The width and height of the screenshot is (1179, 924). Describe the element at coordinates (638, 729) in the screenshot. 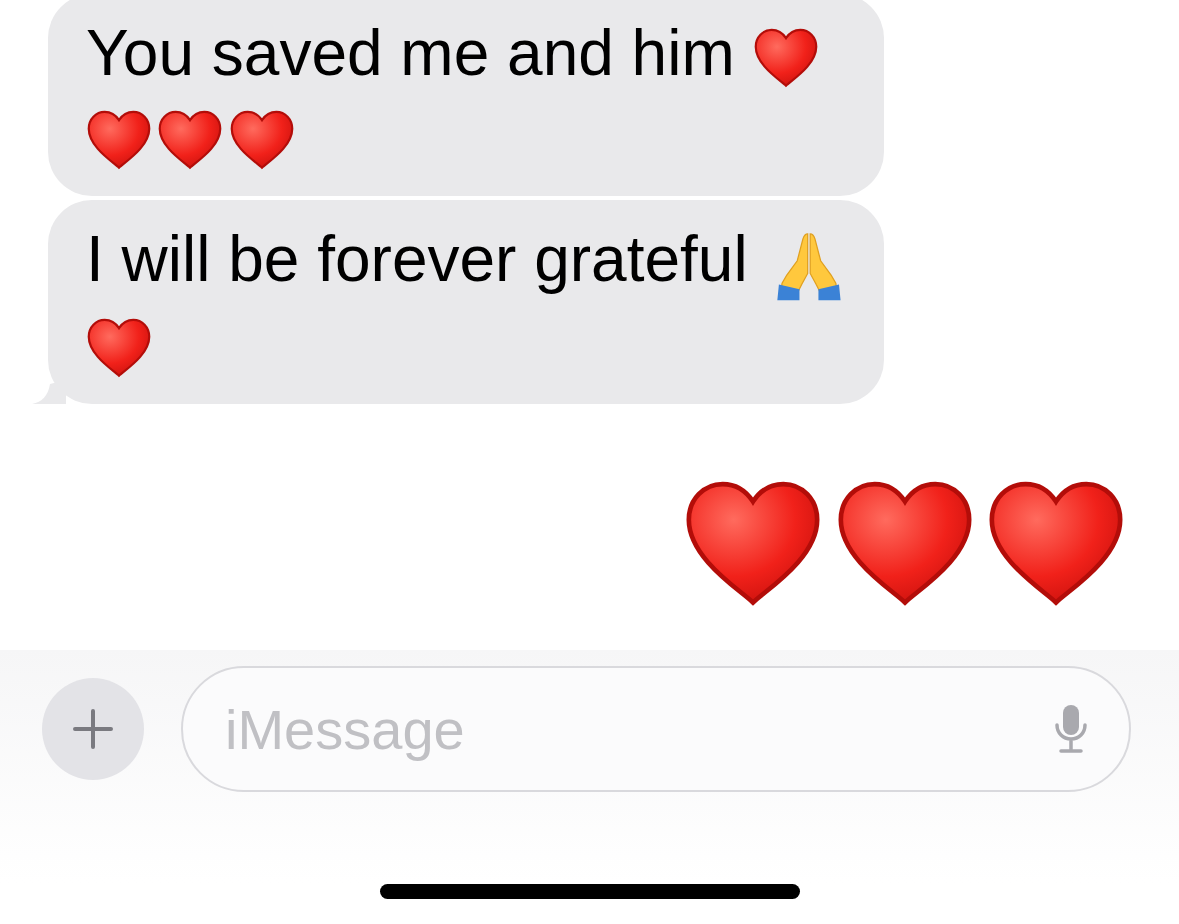

I see `message-input: iMessage` at that location.